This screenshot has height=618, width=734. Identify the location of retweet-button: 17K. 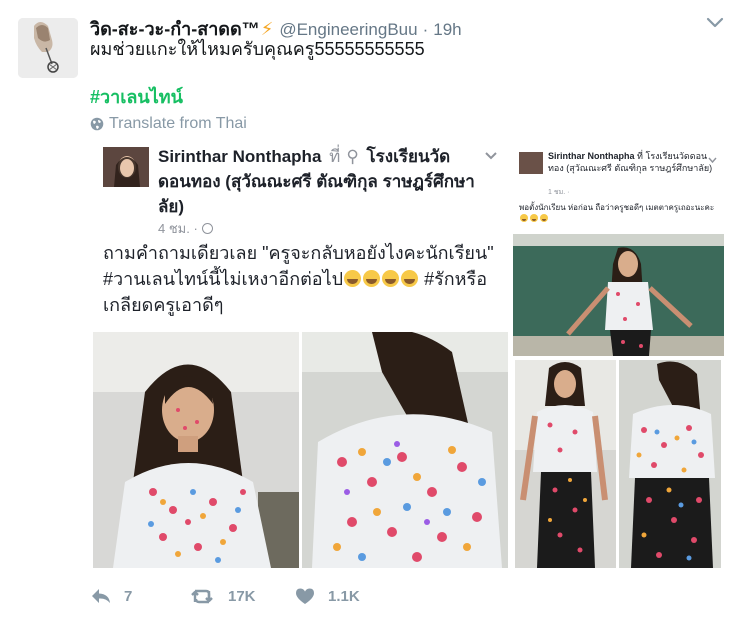
(242, 596).